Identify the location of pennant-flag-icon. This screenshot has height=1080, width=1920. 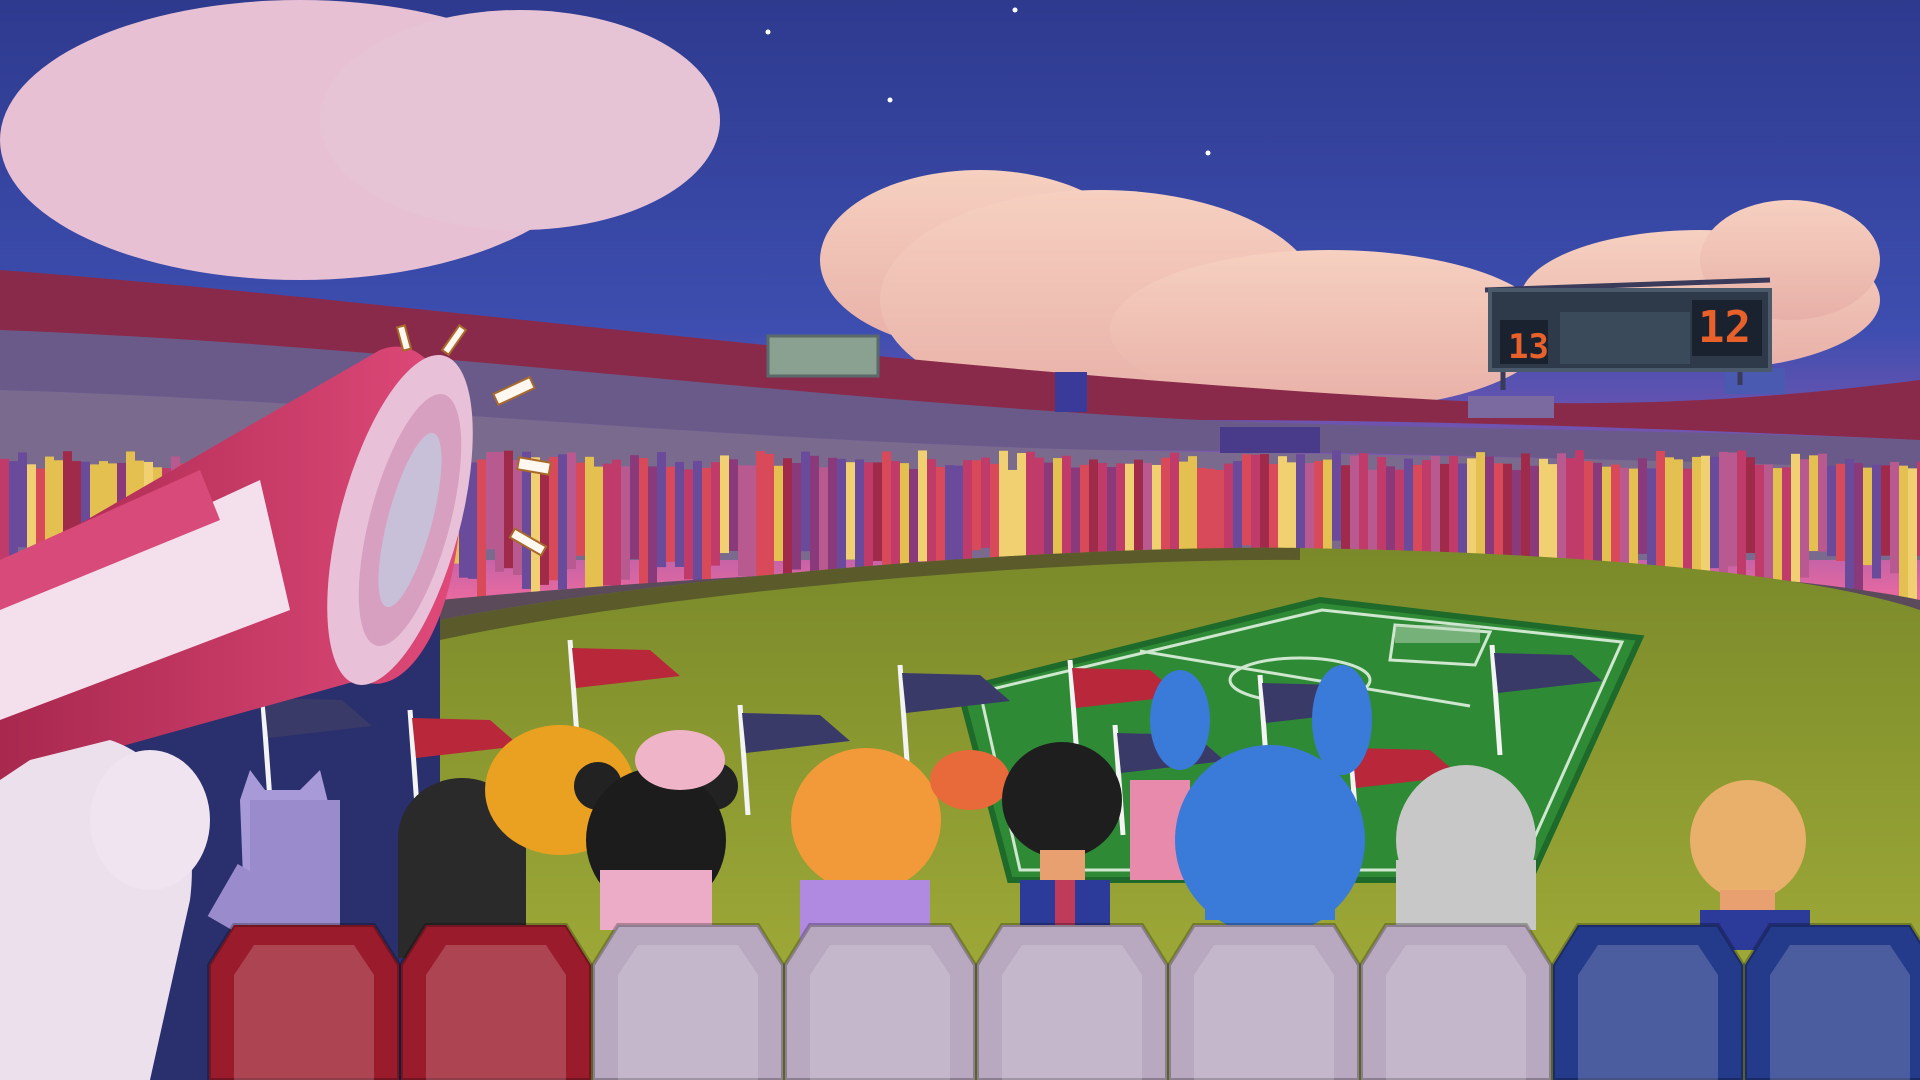
(318, 718).